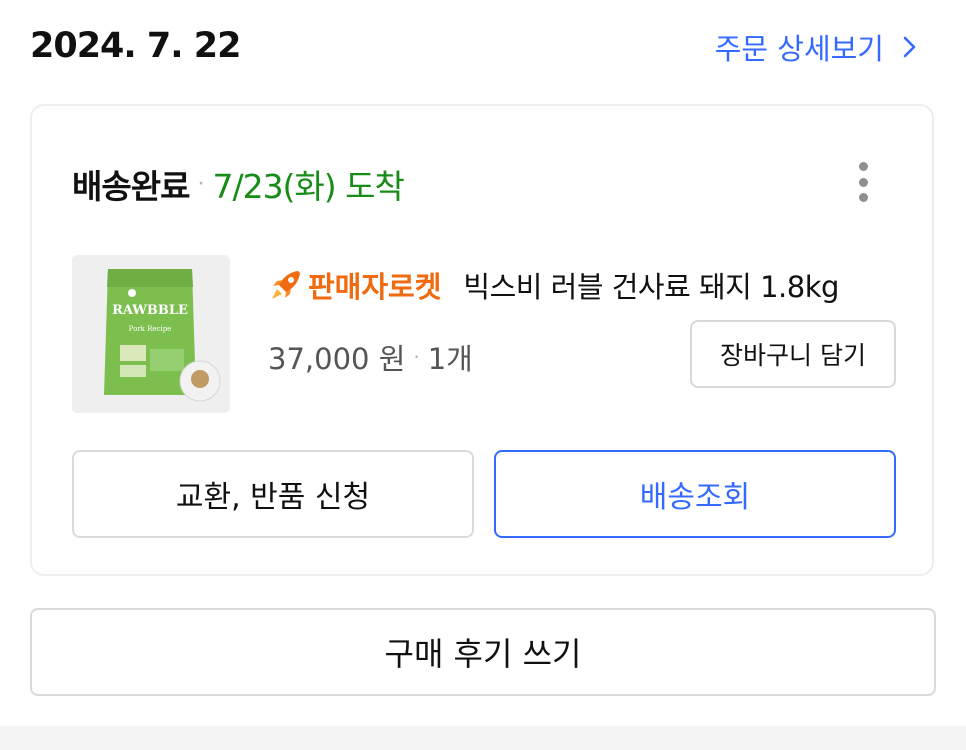 Image resolution: width=966 pixels, height=750 pixels. Describe the element at coordinates (135, 46) in the screenshot. I see `order-date: 2024. 7. 22` at that location.